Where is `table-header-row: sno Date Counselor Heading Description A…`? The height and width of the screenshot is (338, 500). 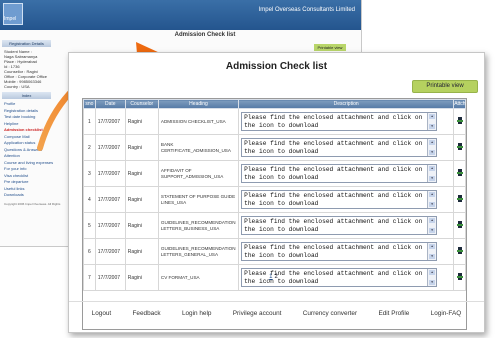
table-header-row: sno Date Counselor Heading Description A… is located at coordinates (274, 104).